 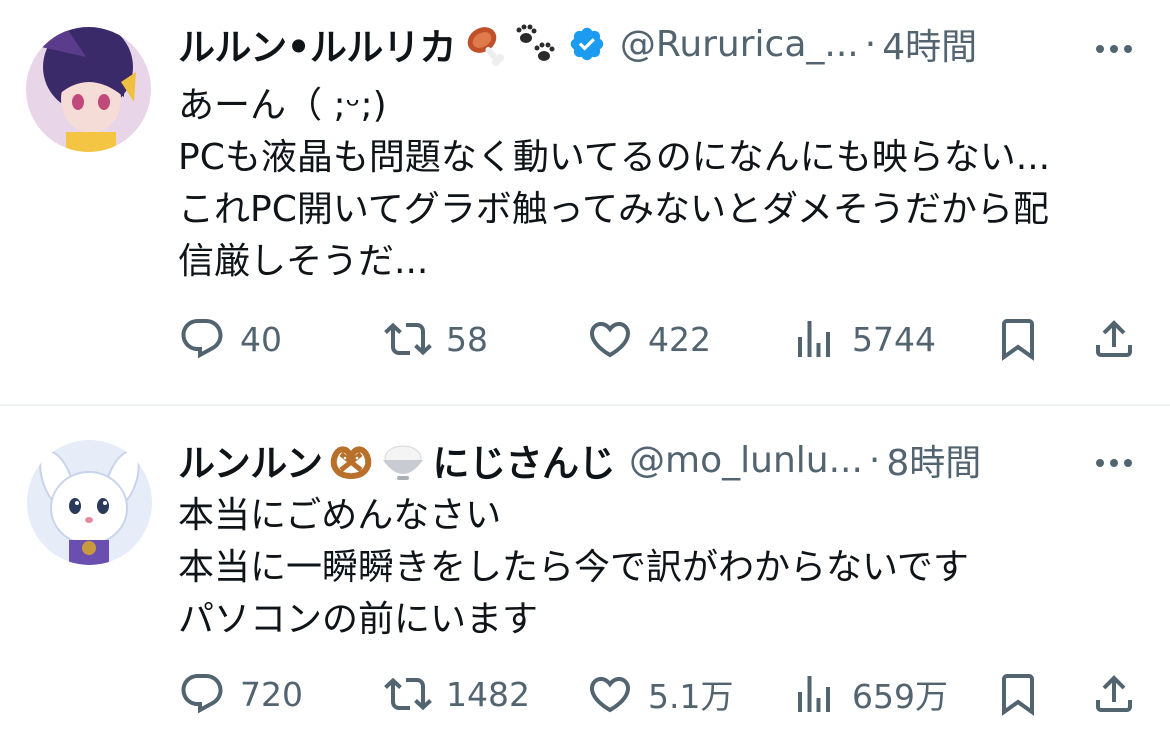 I want to click on tweet-header: ルンルン にじさんじ @mo_lunlu... · 8時間, so click(x=579, y=460).